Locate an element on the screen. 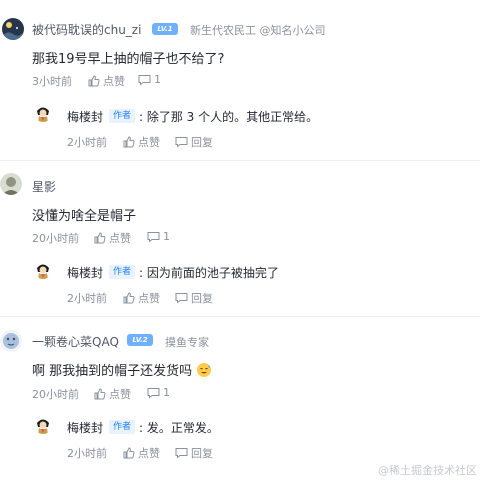  comment-time: 3小时前 is located at coordinates (52, 81).